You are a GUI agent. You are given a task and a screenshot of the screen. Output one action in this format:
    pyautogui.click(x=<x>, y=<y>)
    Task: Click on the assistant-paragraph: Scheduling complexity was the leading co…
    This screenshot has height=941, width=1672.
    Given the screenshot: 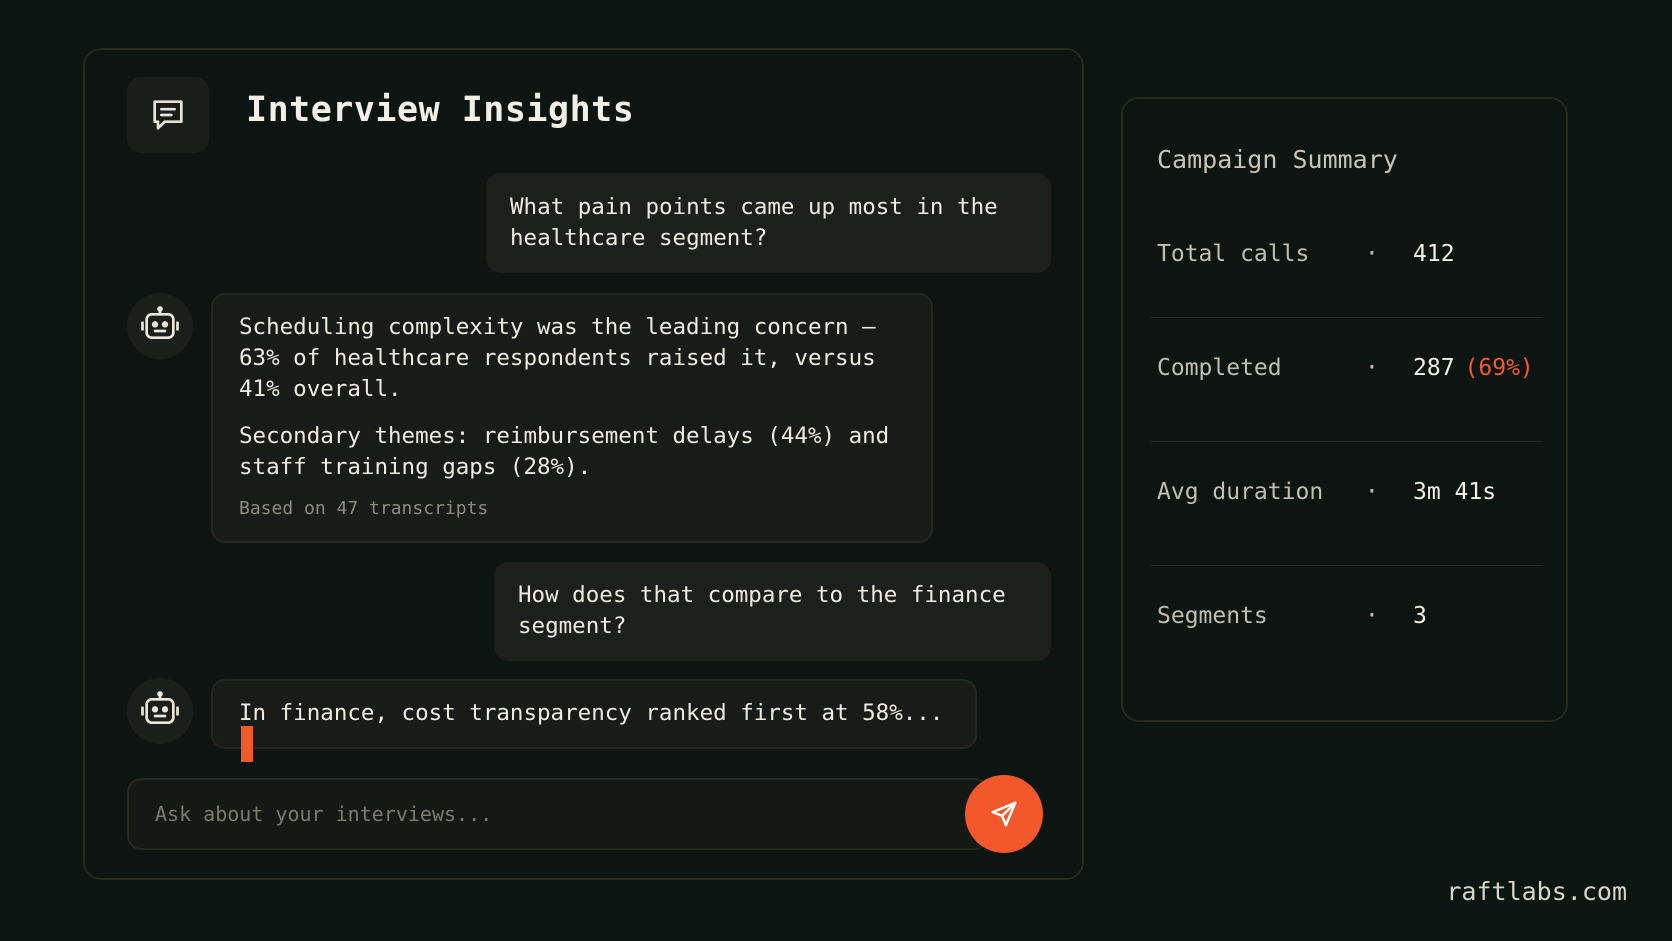 What is the action you would take?
    pyautogui.click(x=557, y=358)
    